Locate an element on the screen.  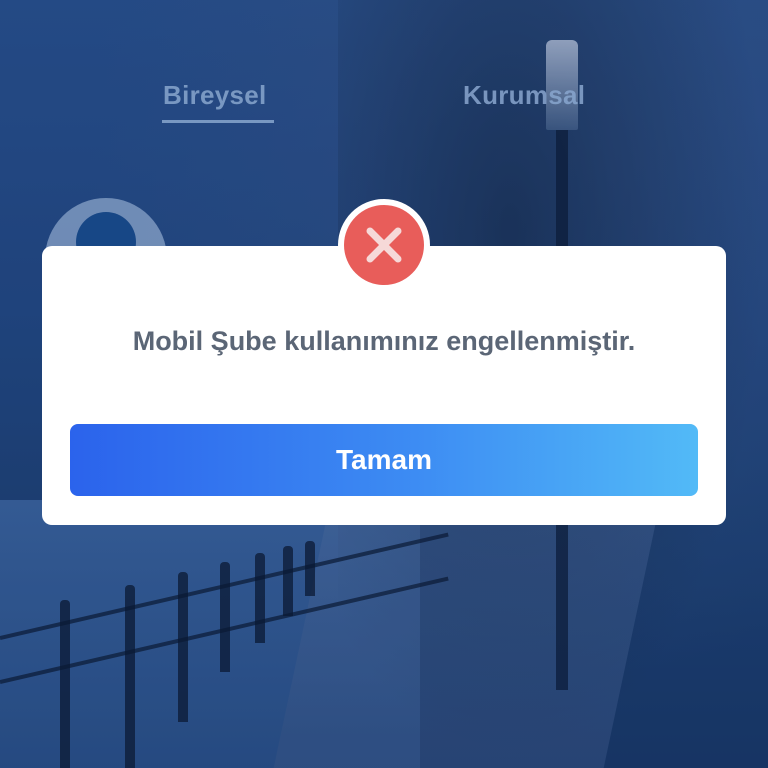
error-x-icon is located at coordinates (384, 245).